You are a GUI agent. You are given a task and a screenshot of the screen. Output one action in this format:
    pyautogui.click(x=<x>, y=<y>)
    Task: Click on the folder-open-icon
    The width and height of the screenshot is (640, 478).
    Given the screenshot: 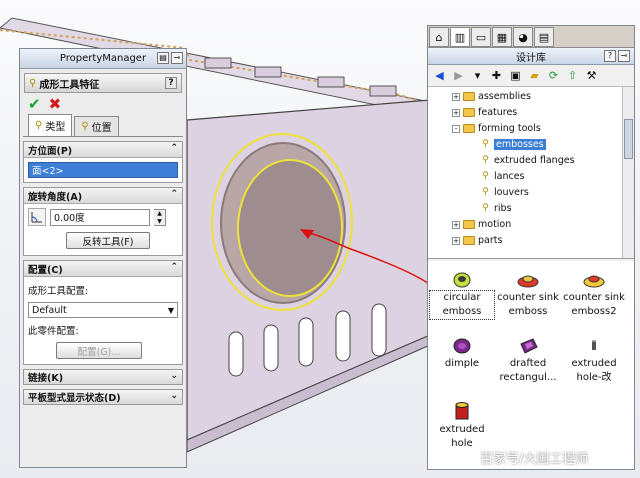 What is the action you would take?
    pyautogui.click(x=469, y=128)
    